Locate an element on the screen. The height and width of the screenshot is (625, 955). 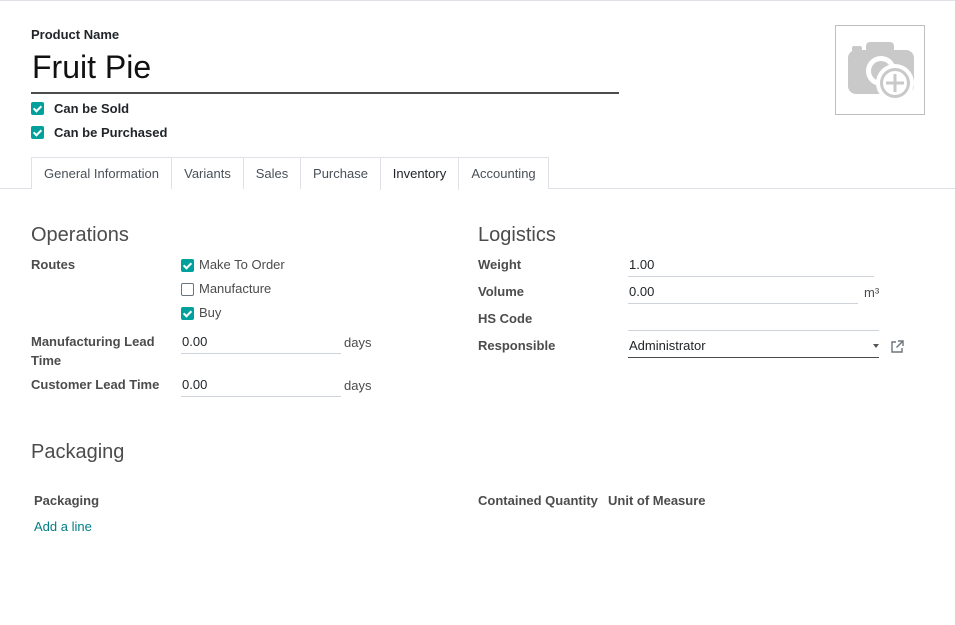
manufacturing-lead-time-unit: days is located at coordinates (358, 342).